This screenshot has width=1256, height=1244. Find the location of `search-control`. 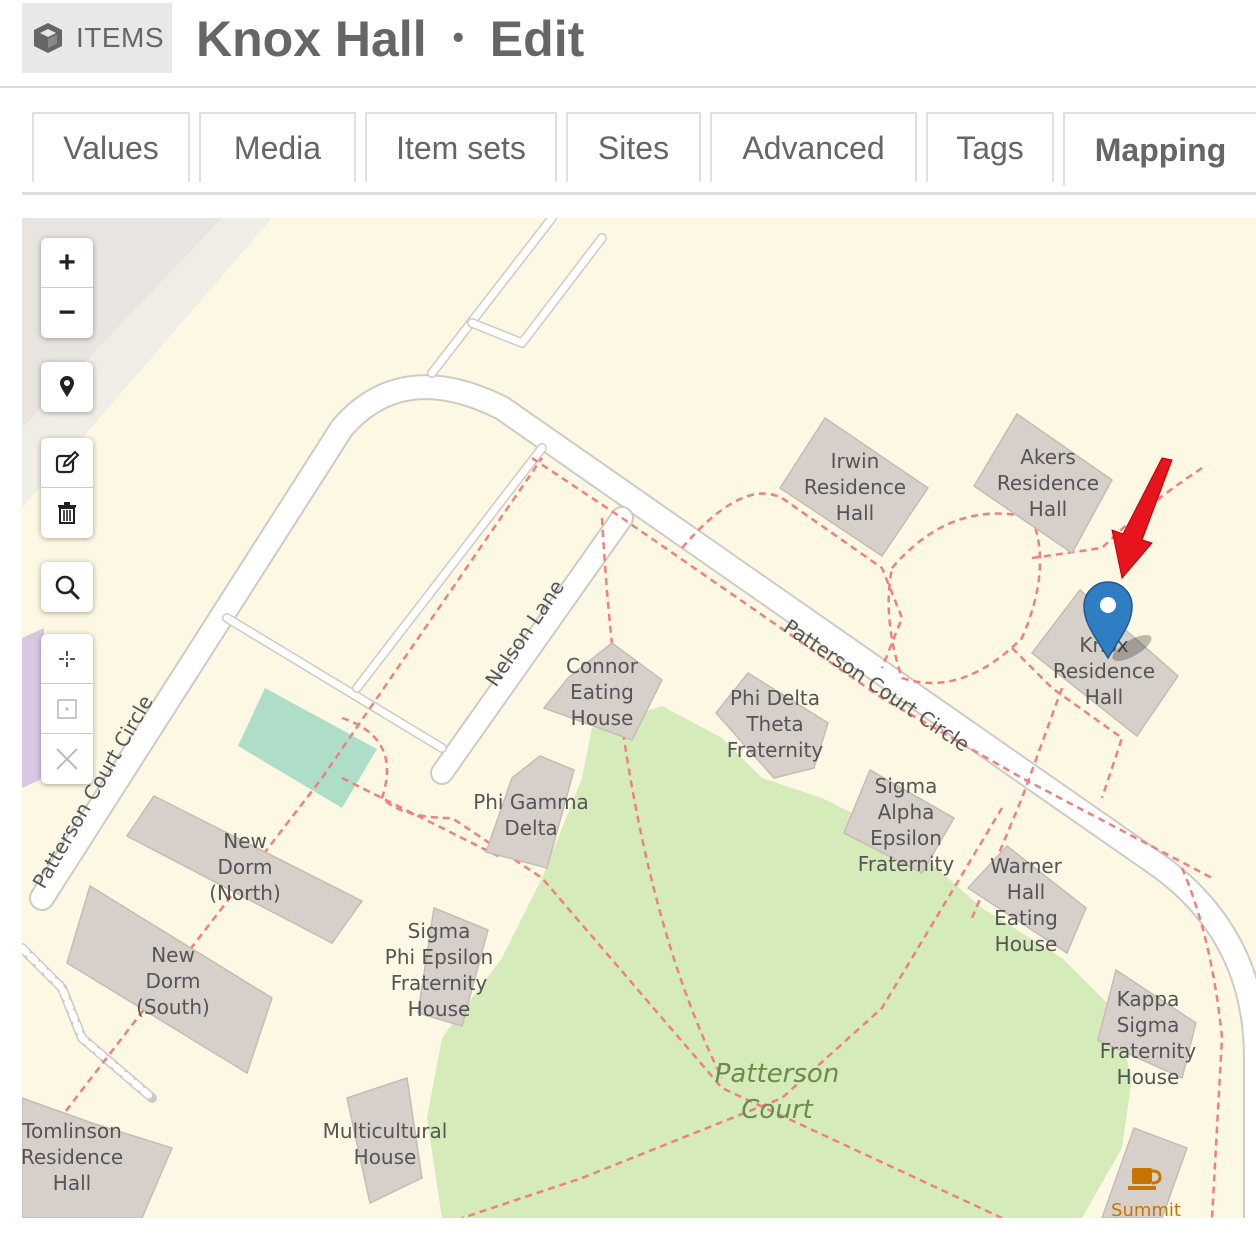

search-control is located at coordinates (67, 587).